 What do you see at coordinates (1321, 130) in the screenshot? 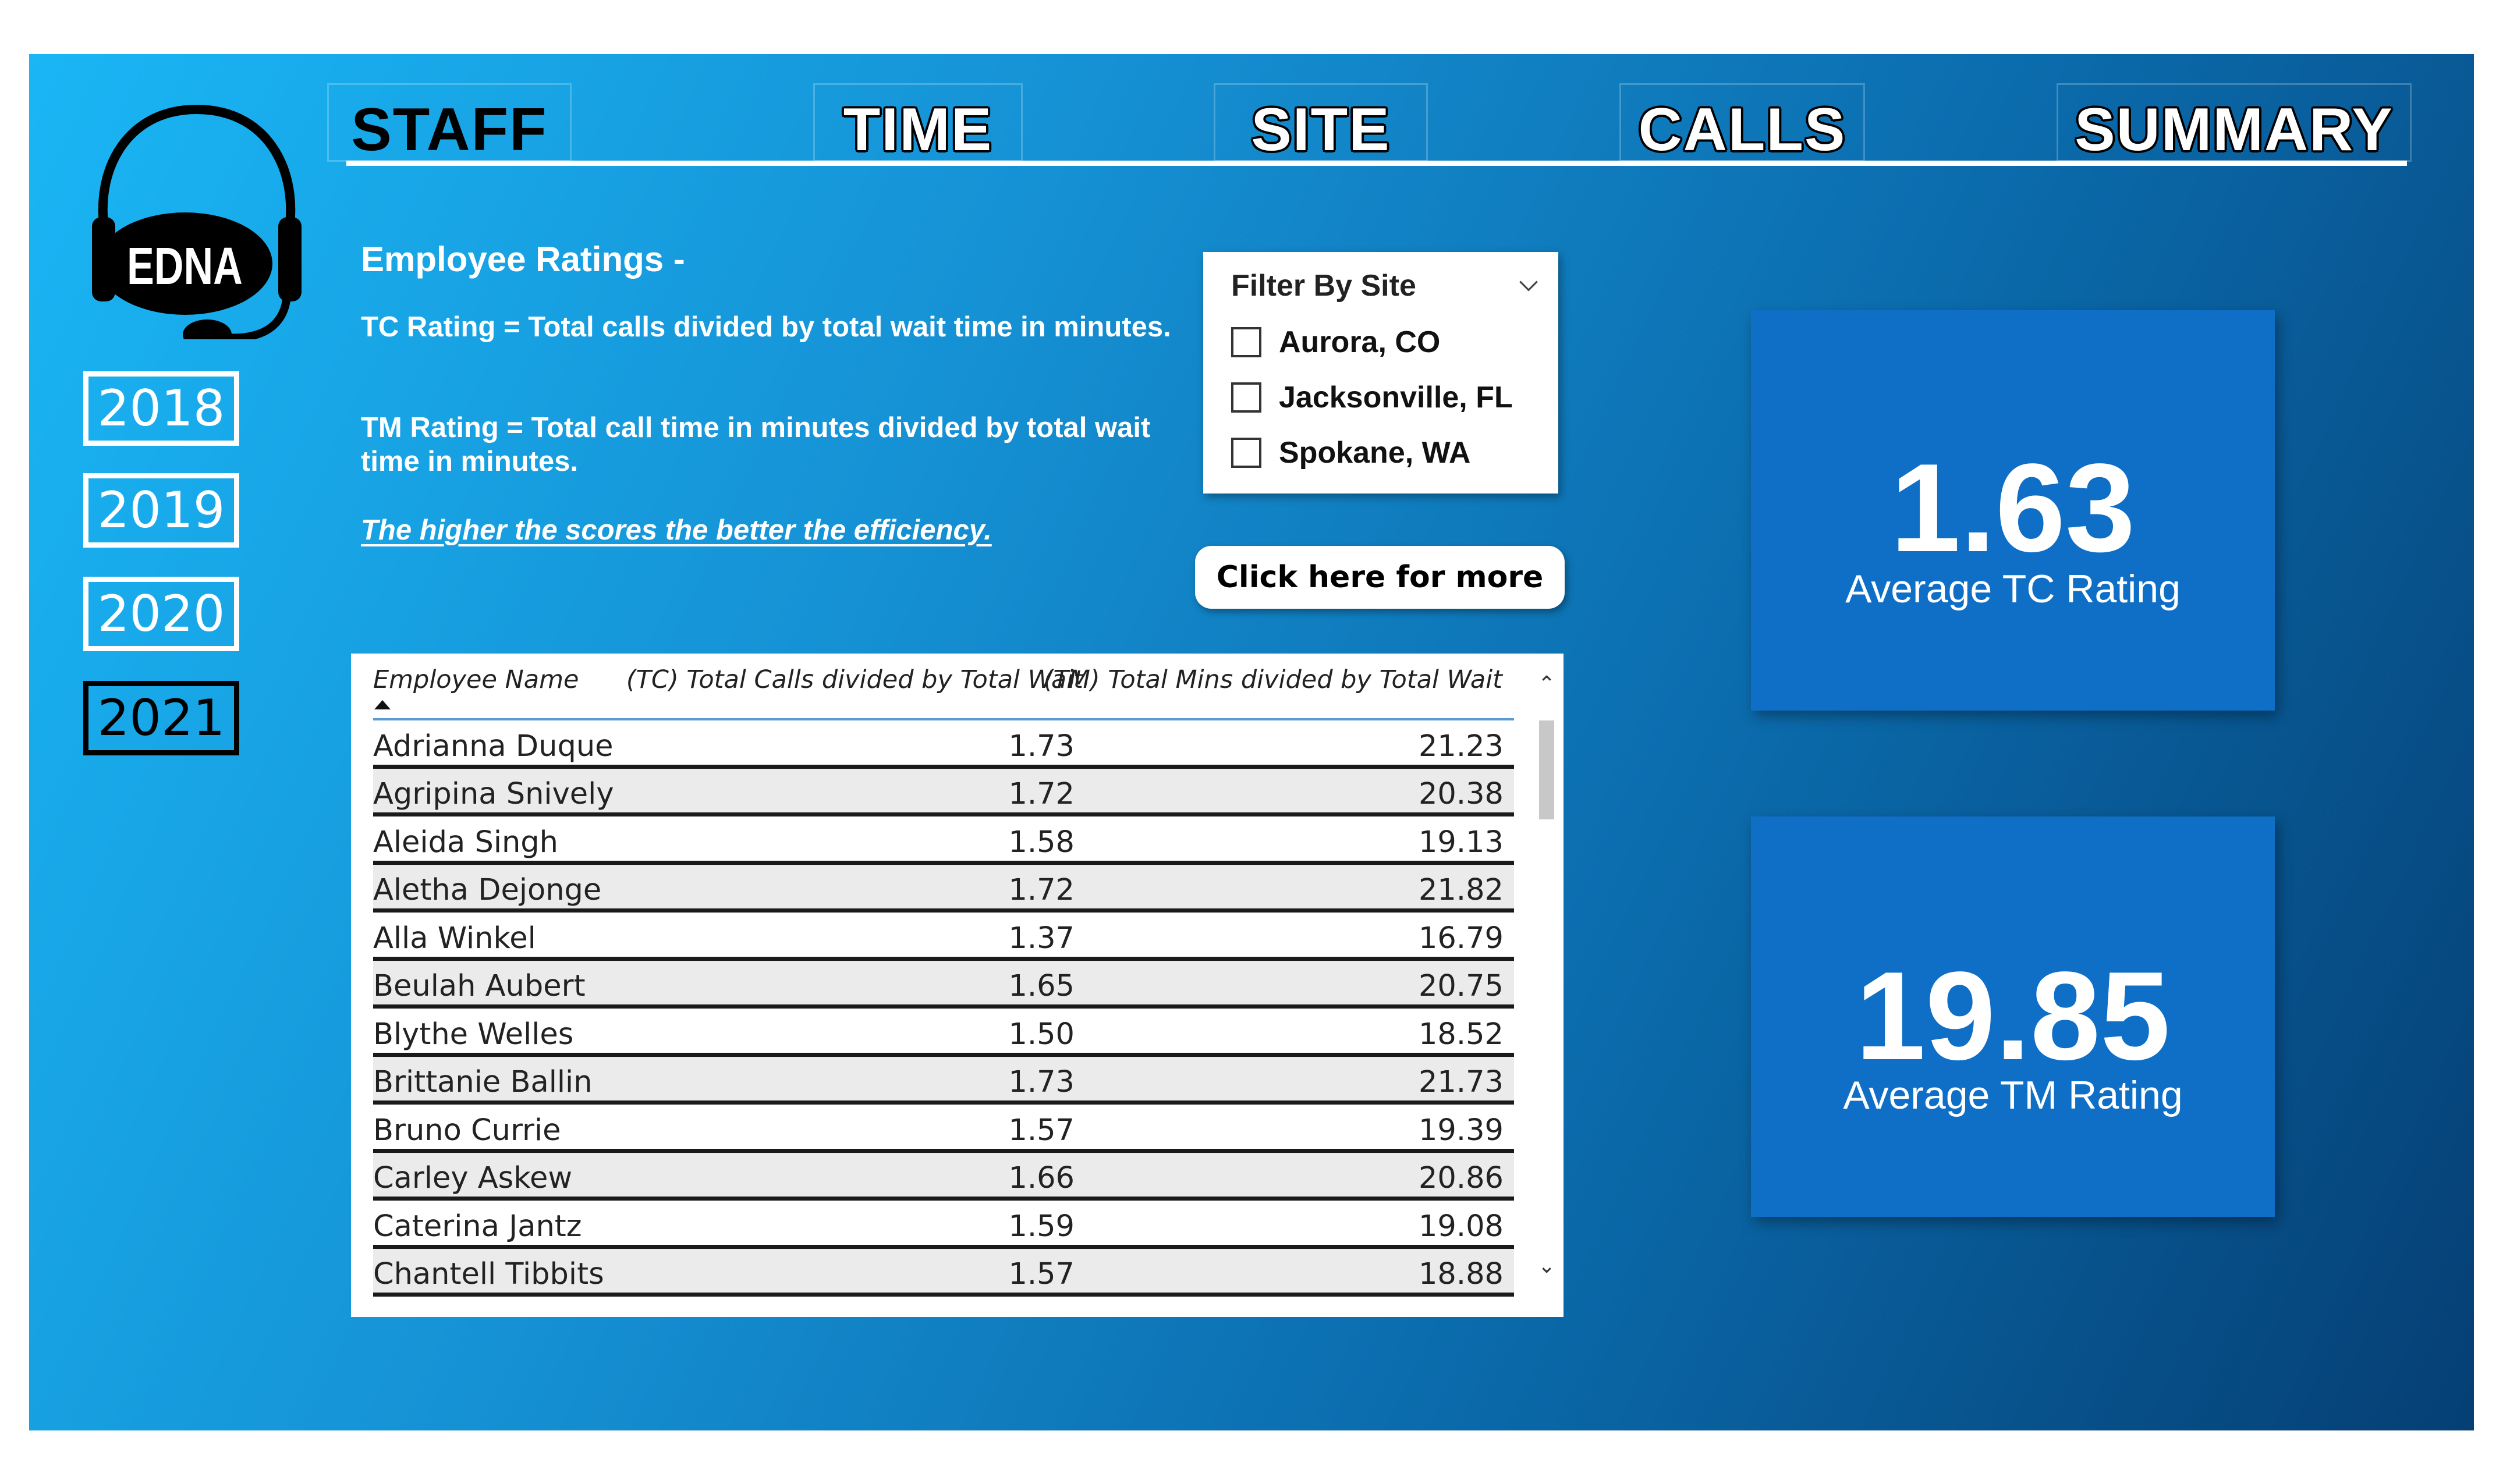
I see `tab-label: SITE` at bounding box center [1321, 130].